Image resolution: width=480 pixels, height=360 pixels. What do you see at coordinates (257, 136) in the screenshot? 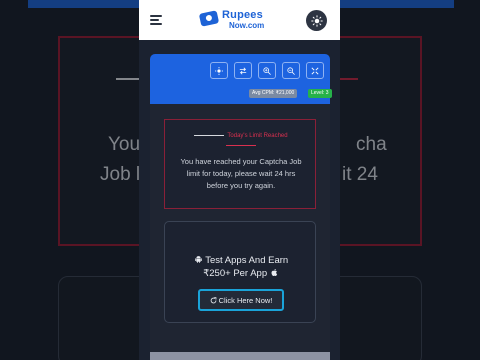
I see `alert-title: Today's Limit Reached` at bounding box center [257, 136].